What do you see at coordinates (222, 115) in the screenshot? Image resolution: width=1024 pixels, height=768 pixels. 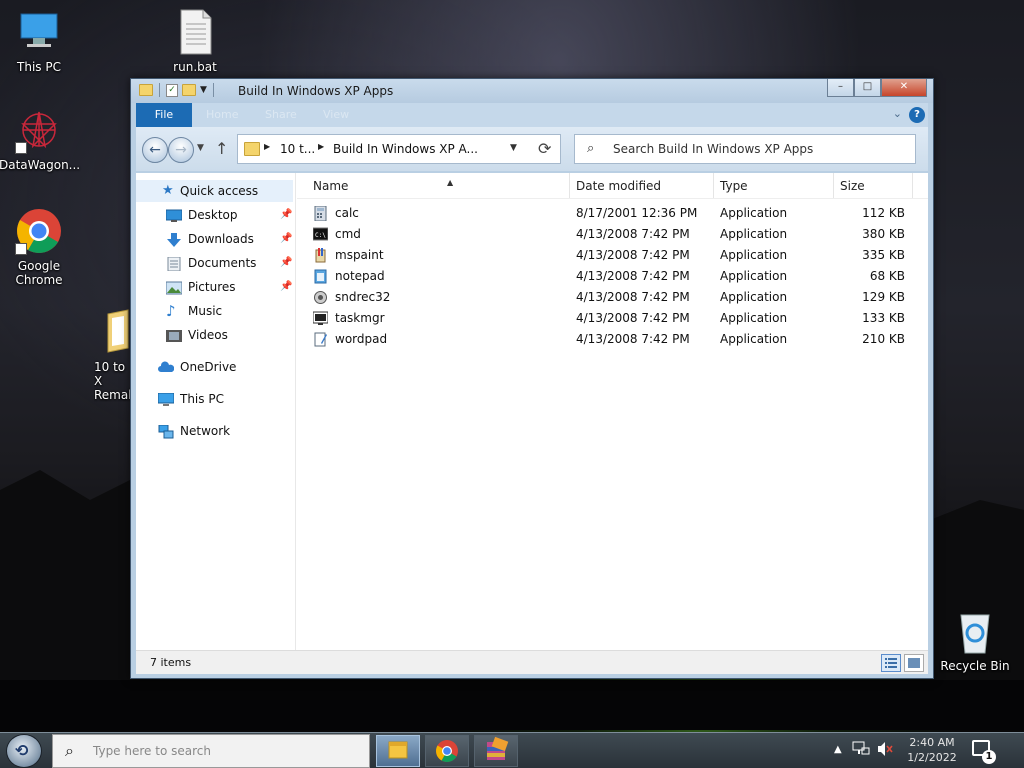 I see `tab-home: Home` at bounding box center [222, 115].